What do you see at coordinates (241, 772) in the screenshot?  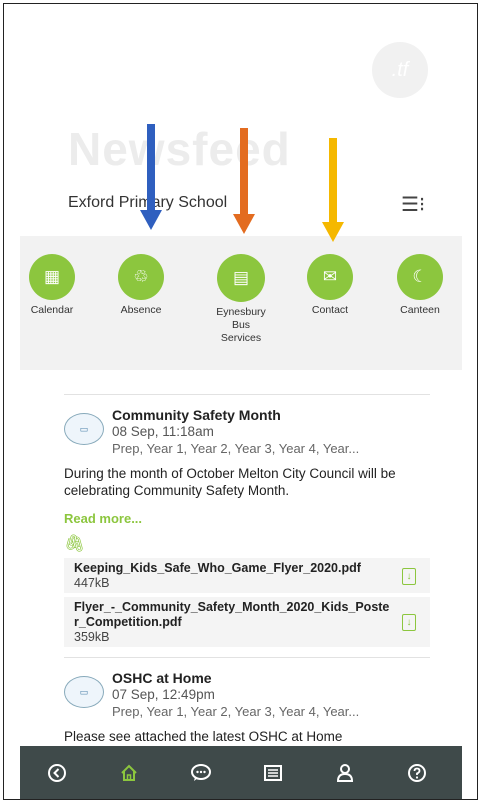 I see `bottom-nav-bar` at bounding box center [241, 772].